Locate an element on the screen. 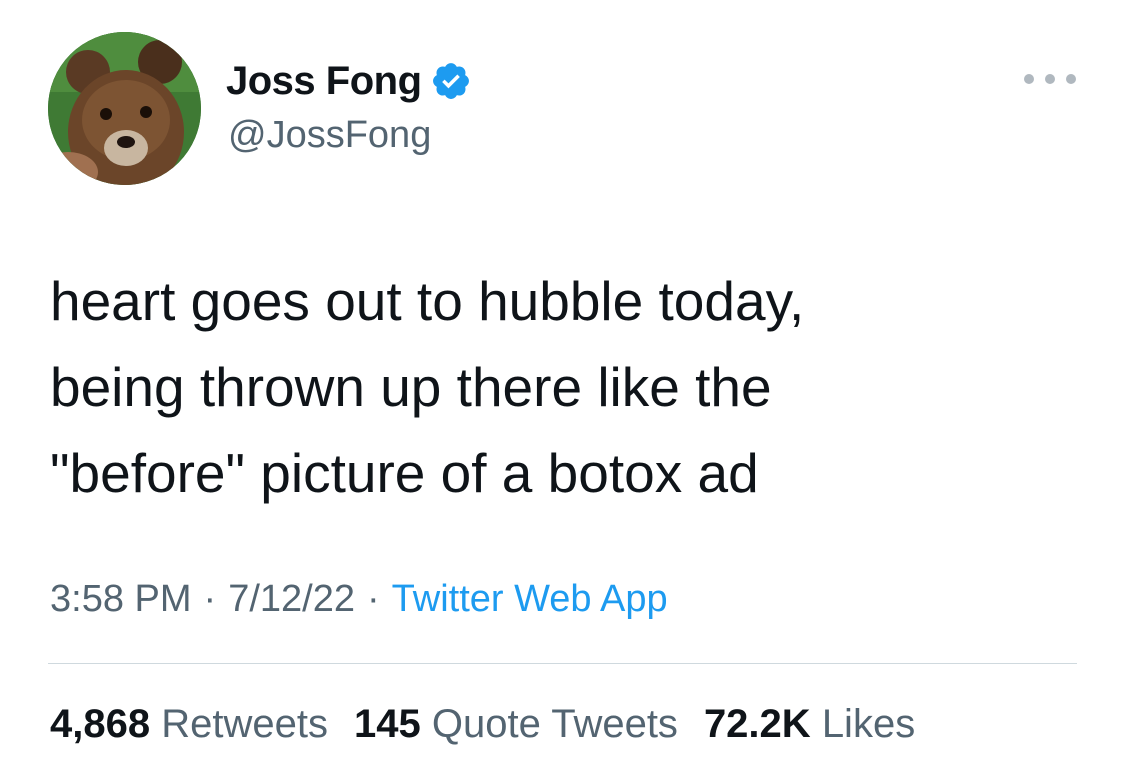 The height and width of the screenshot is (781, 1125). display-name: Joss Fong is located at coordinates (324, 81).